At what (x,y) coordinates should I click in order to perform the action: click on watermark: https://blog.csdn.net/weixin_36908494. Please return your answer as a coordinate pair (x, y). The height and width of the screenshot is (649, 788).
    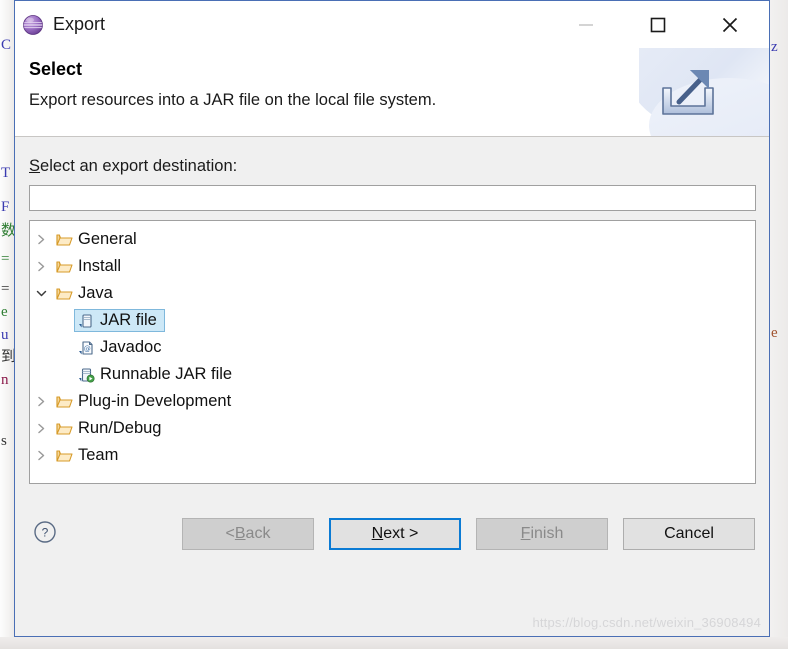
    Looking at the image, I should click on (646, 622).